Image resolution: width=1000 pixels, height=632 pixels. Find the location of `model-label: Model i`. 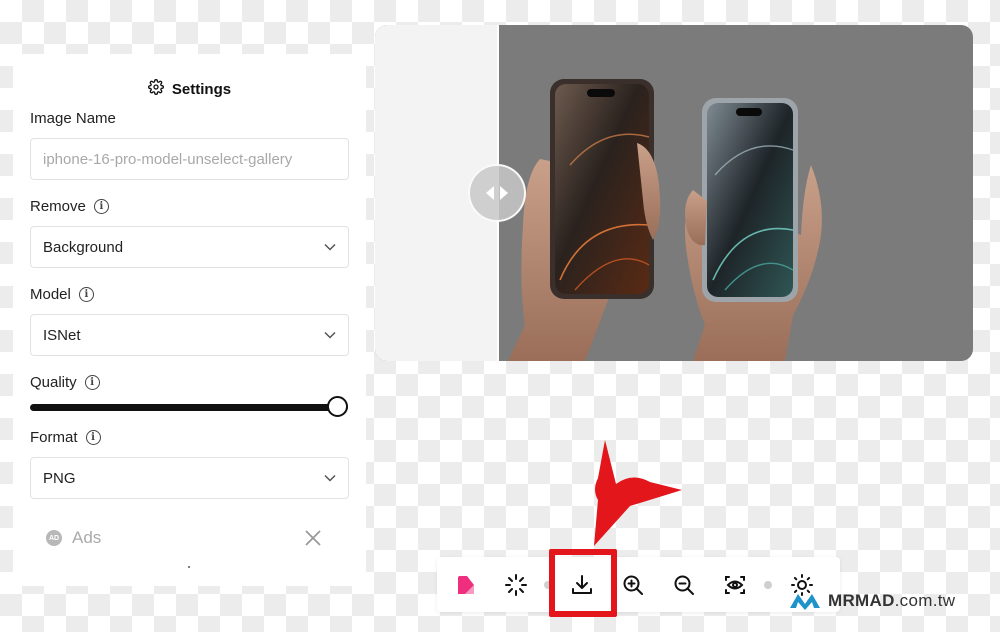

model-label: Model i is located at coordinates (62, 294).